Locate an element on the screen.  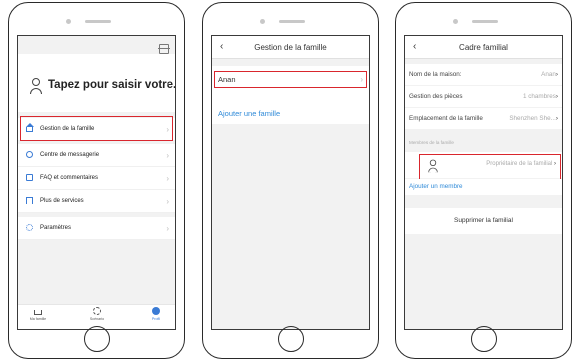
nav-bar: ‹ Cadre familial is located at coordinates (483, 47).